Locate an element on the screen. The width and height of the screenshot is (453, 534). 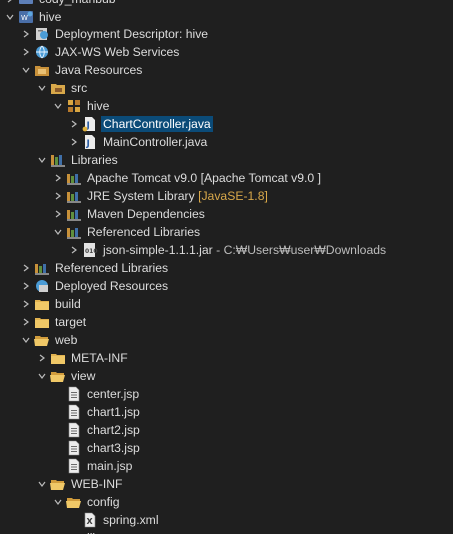
tree-item-label: JRE System Library [JavaSE-1.8] is located at coordinates (177, 196).